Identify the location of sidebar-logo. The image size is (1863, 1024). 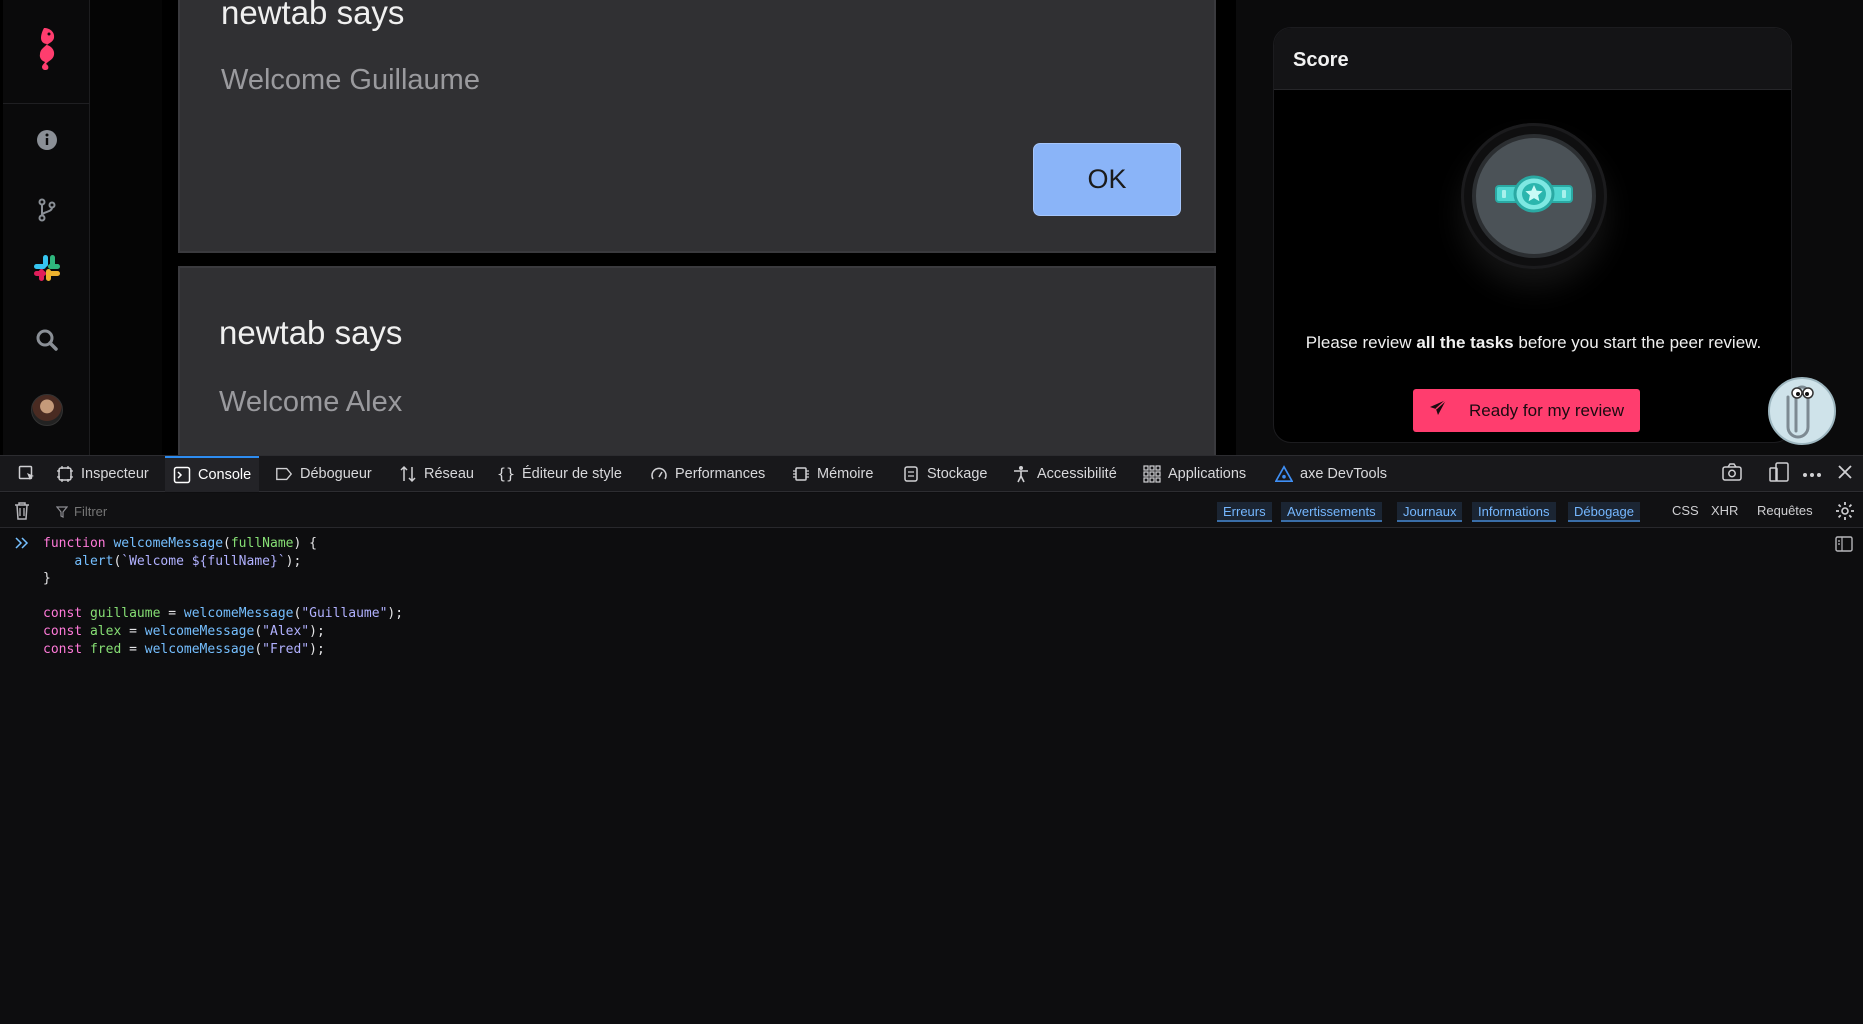
(46, 52).